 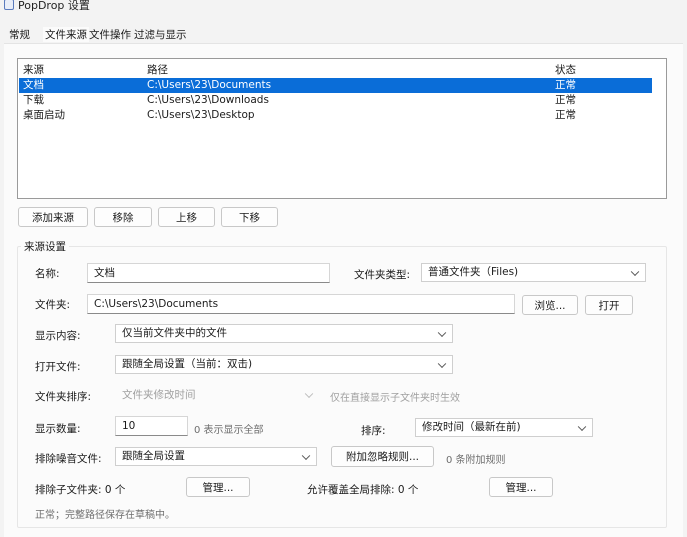 What do you see at coordinates (58, 429) in the screenshot?
I see `display-count-label: 显示数量:` at bounding box center [58, 429].